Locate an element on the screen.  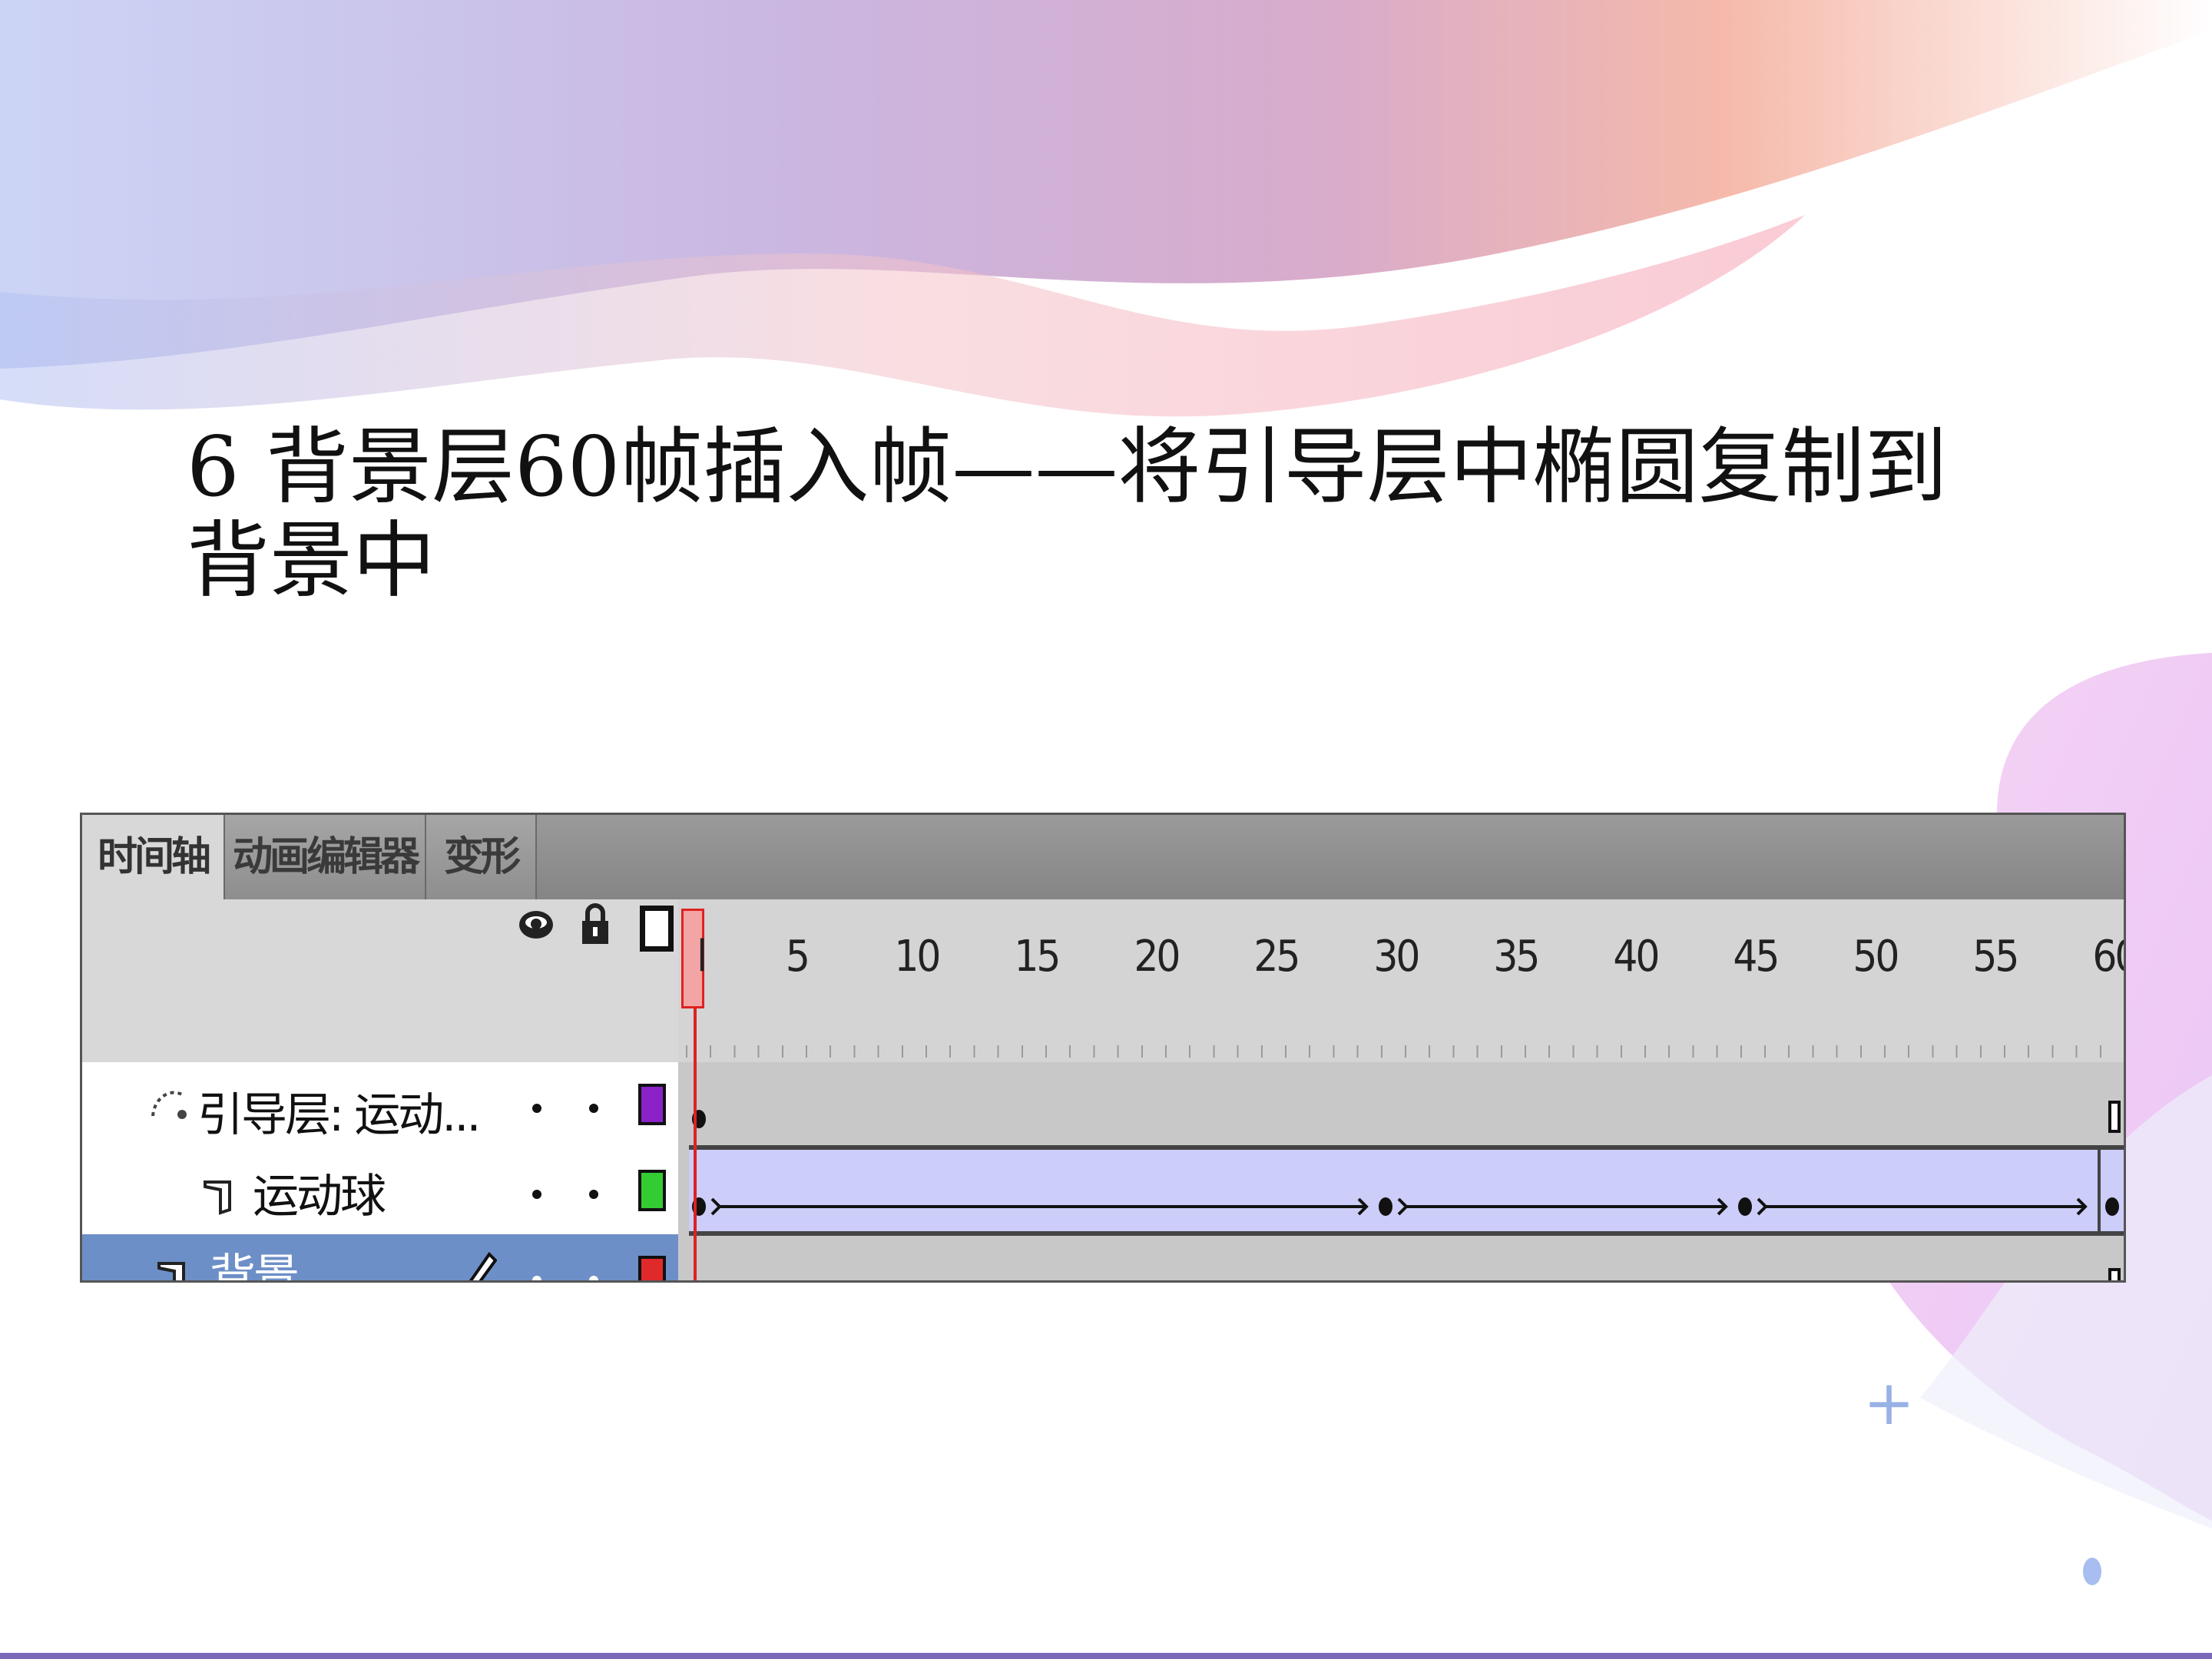
pencil-icon is located at coordinates (483, 1265).